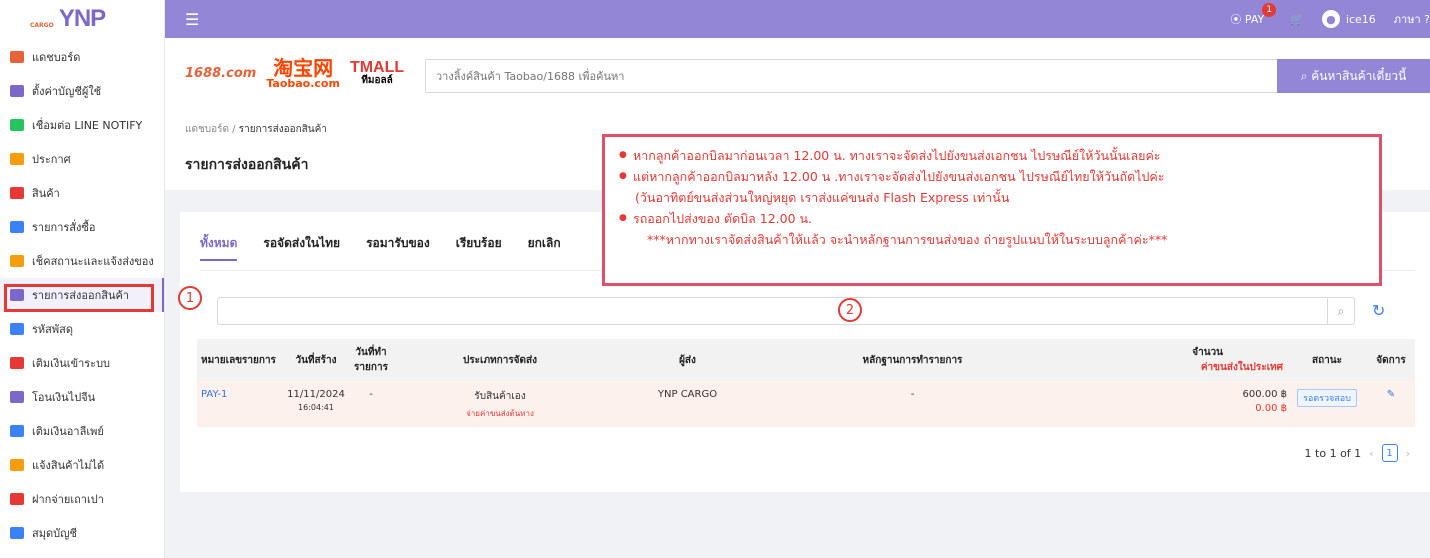 Image resolution: width=1430 pixels, height=558 pixels. I want to click on row-amount-main: 600.00 ฿, so click(1264, 394).